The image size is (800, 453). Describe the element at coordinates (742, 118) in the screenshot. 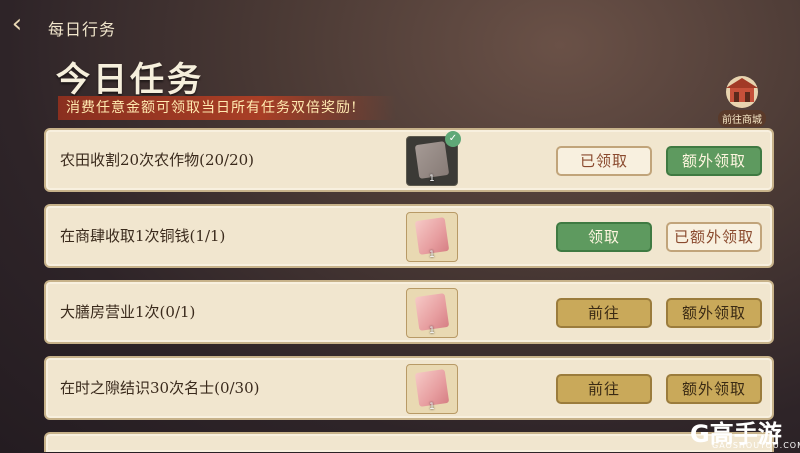

I see `shop-label: 前往商城` at that location.